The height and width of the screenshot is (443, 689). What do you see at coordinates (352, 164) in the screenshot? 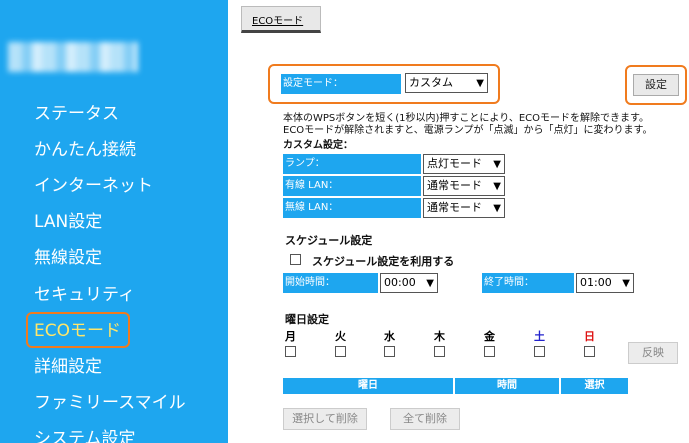
I see `lamp-label: ランプ：` at bounding box center [352, 164].